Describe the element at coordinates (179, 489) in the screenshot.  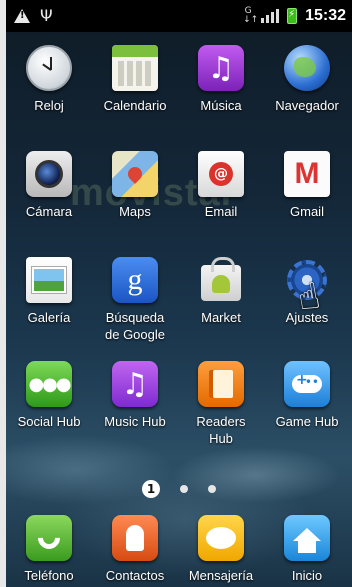
I see `page-indicator: 1` at that location.